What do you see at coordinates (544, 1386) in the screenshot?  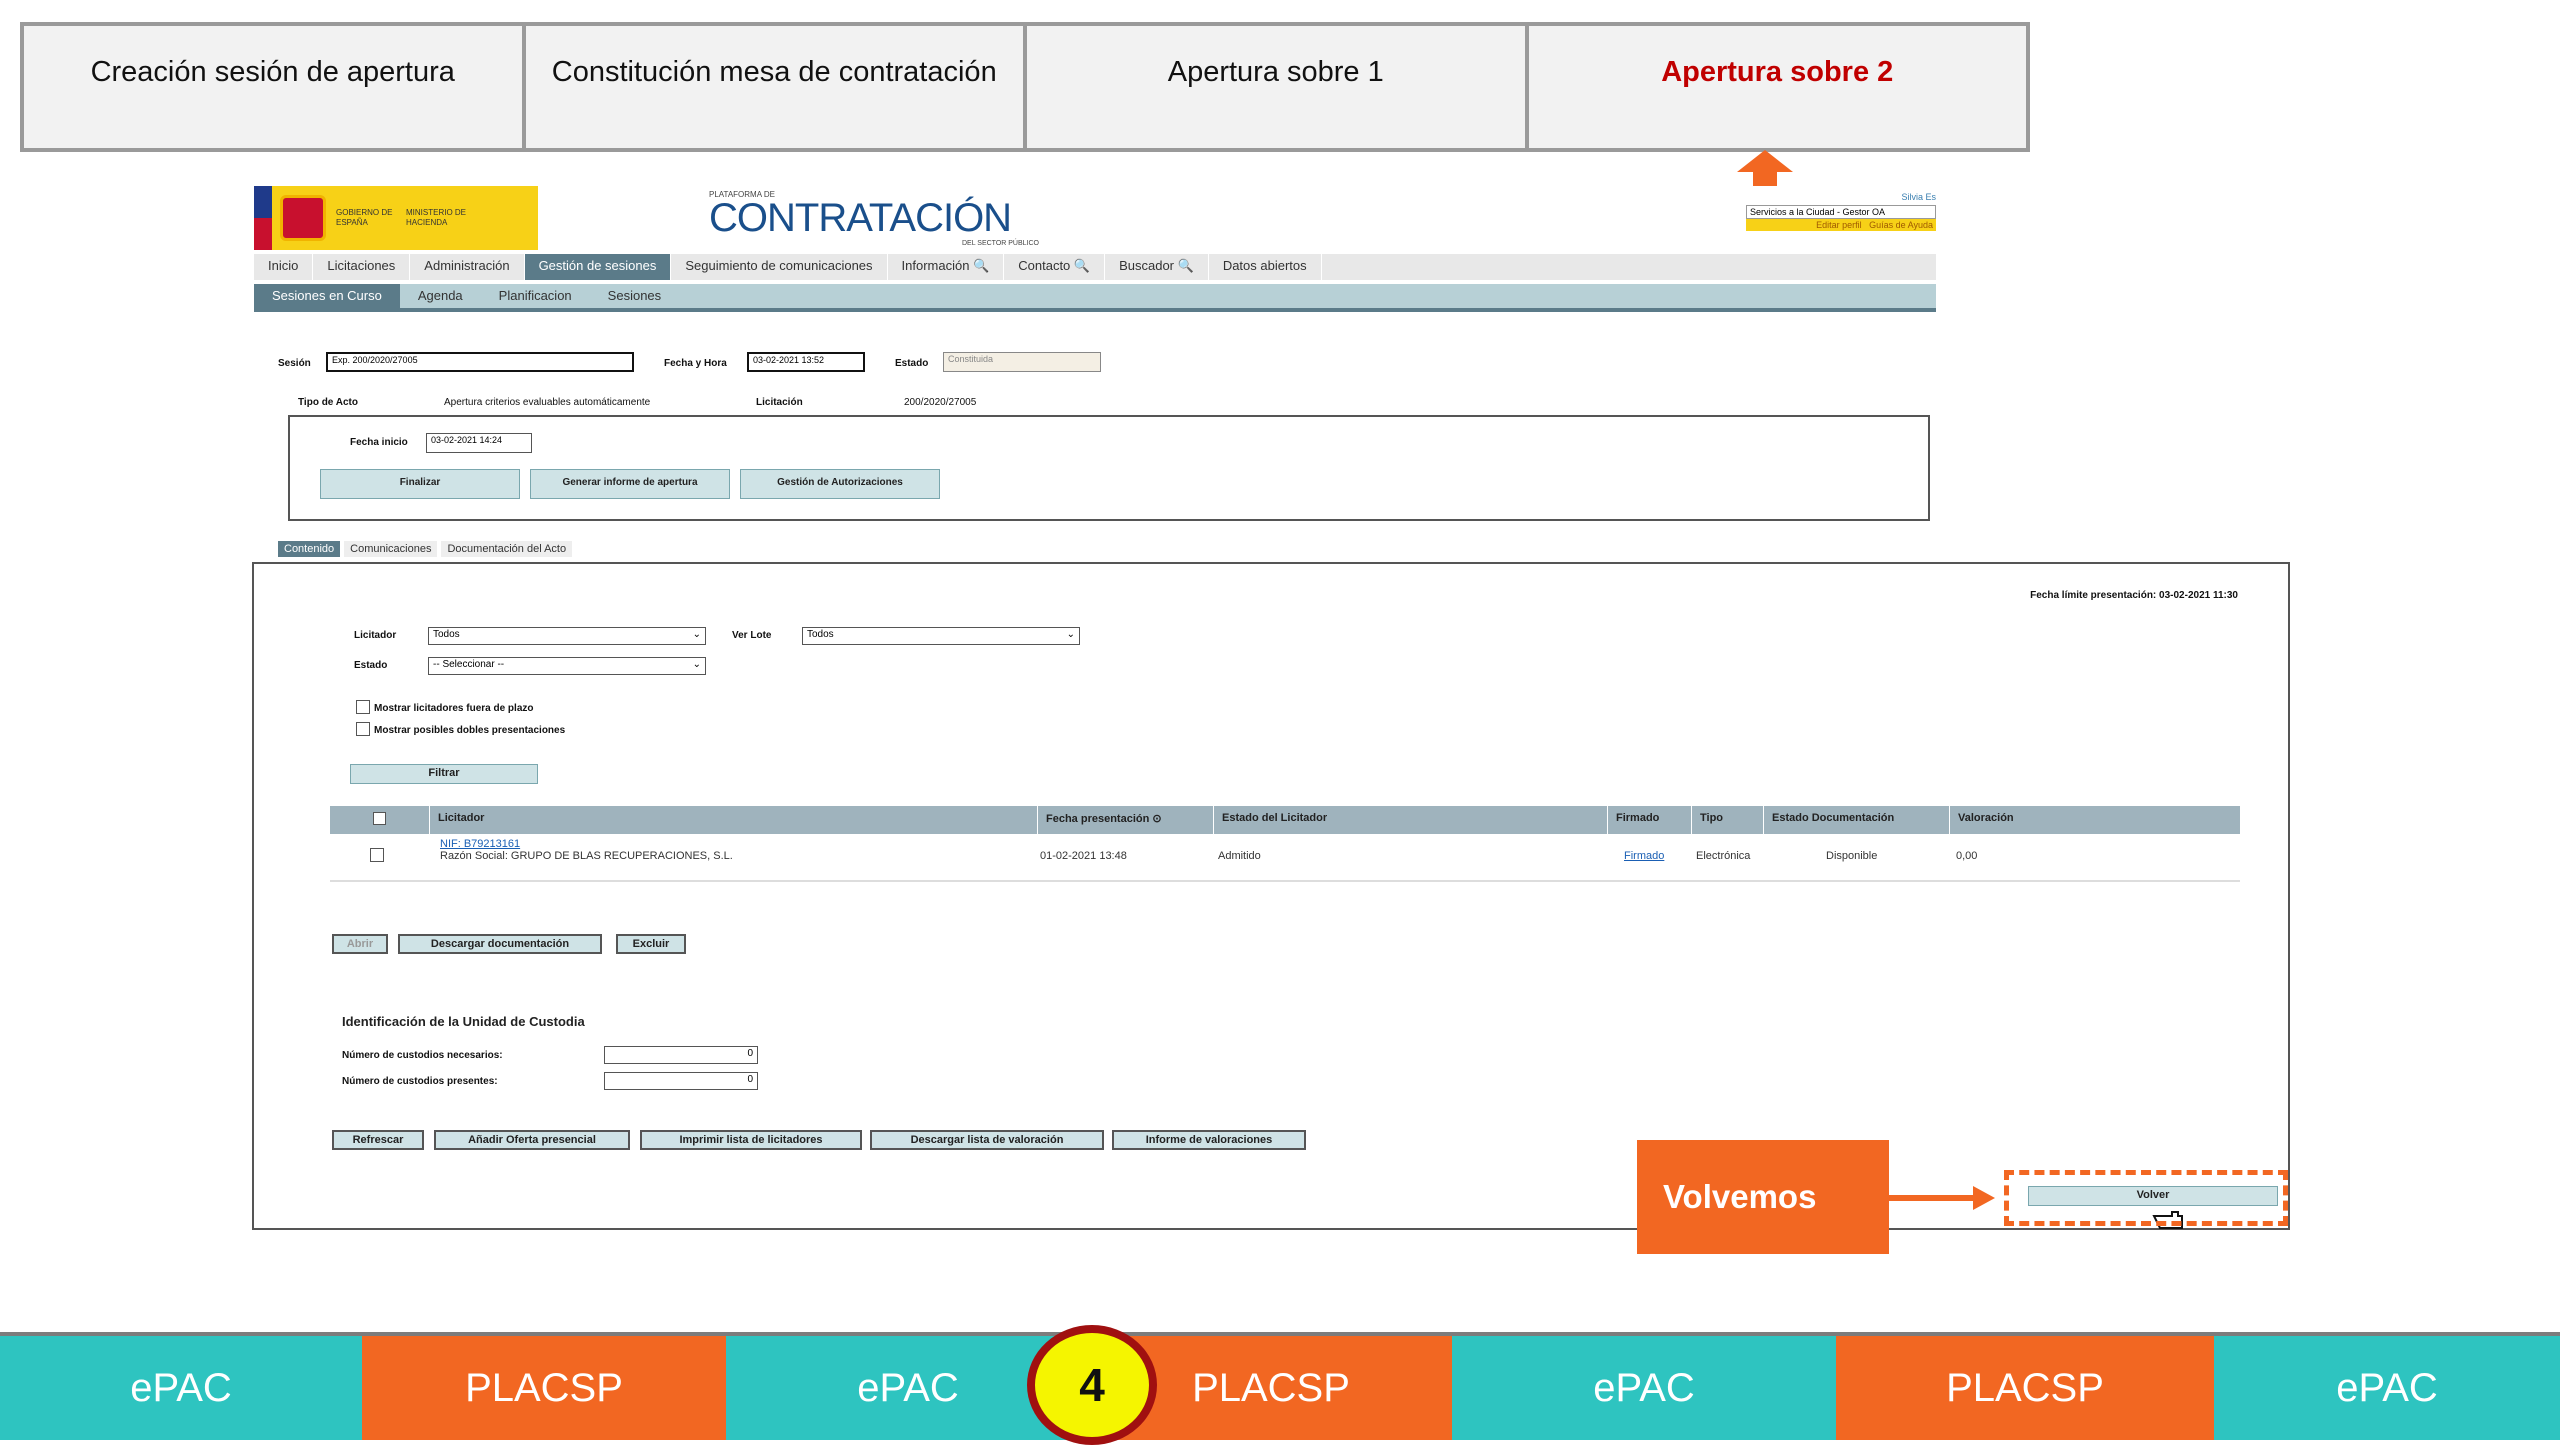 I see `bottom-placsp-1: PLACSP` at bounding box center [544, 1386].